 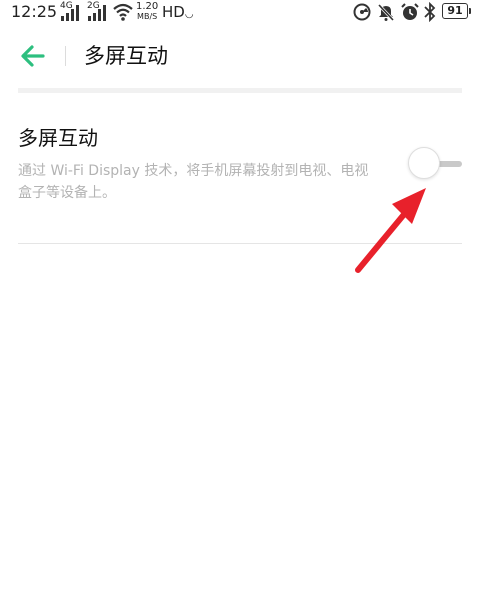 What do you see at coordinates (410, 11) in the screenshot?
I see `alarm-icon` at bounding box center [410, 11].